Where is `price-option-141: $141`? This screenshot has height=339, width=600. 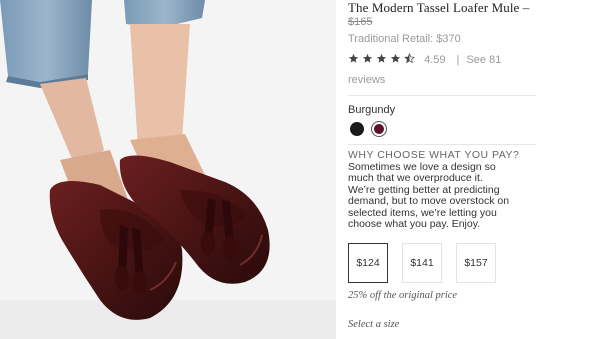
price-option-141: $141 is located at coordinates (422, 263).